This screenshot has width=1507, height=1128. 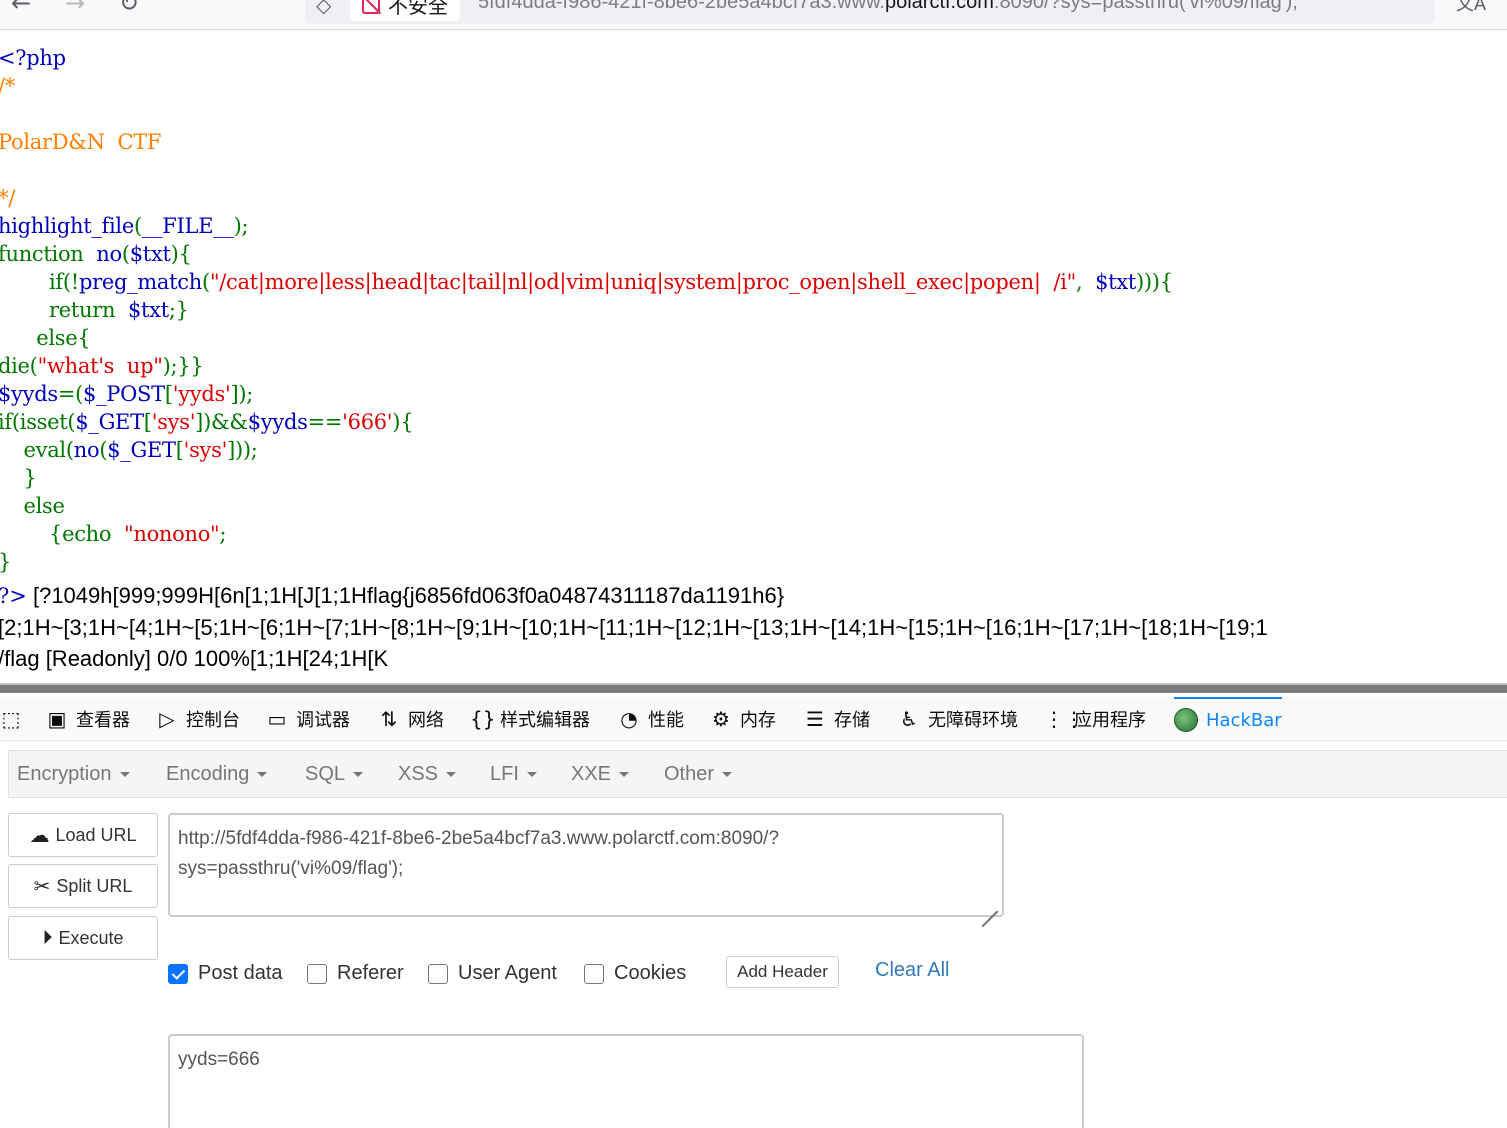 I want to click on hackbar-menu-encoding: Encoding, so click(x=217, y=774).